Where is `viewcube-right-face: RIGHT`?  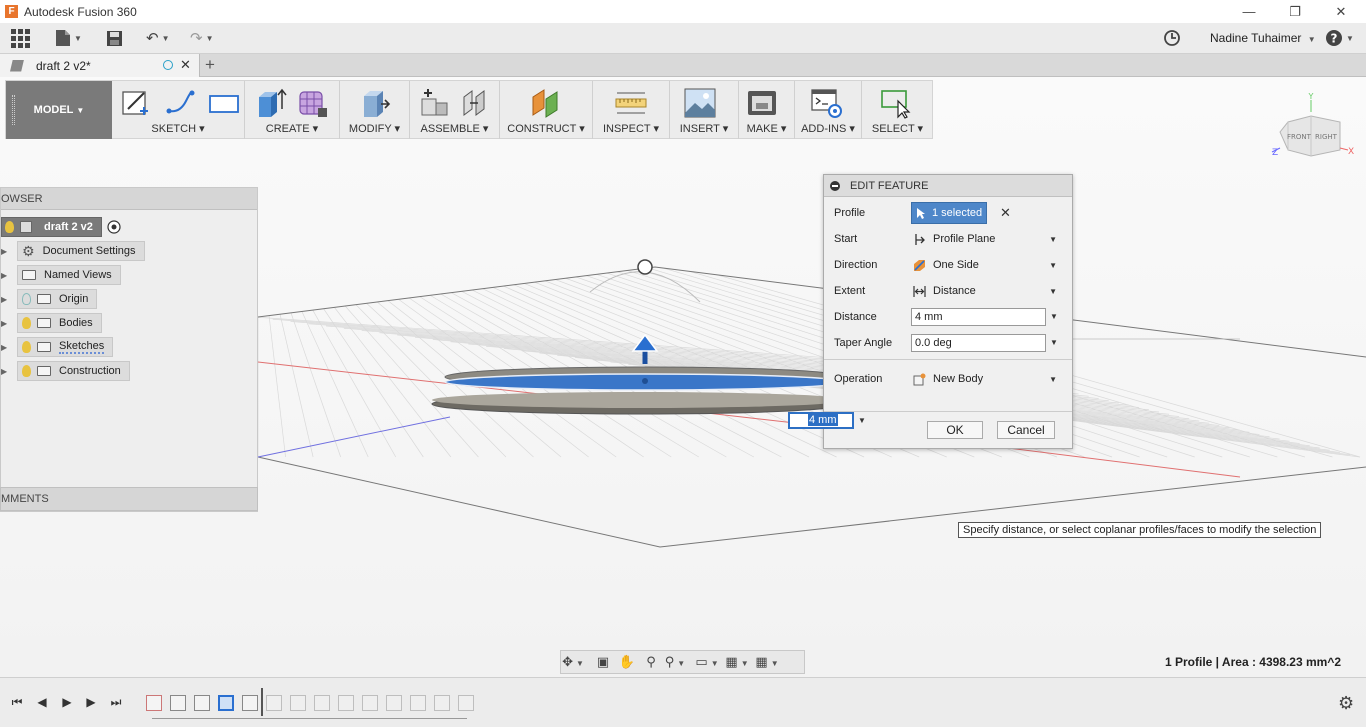 viewcube-right-face: RIGHT is located at coordinates (1326, 137).